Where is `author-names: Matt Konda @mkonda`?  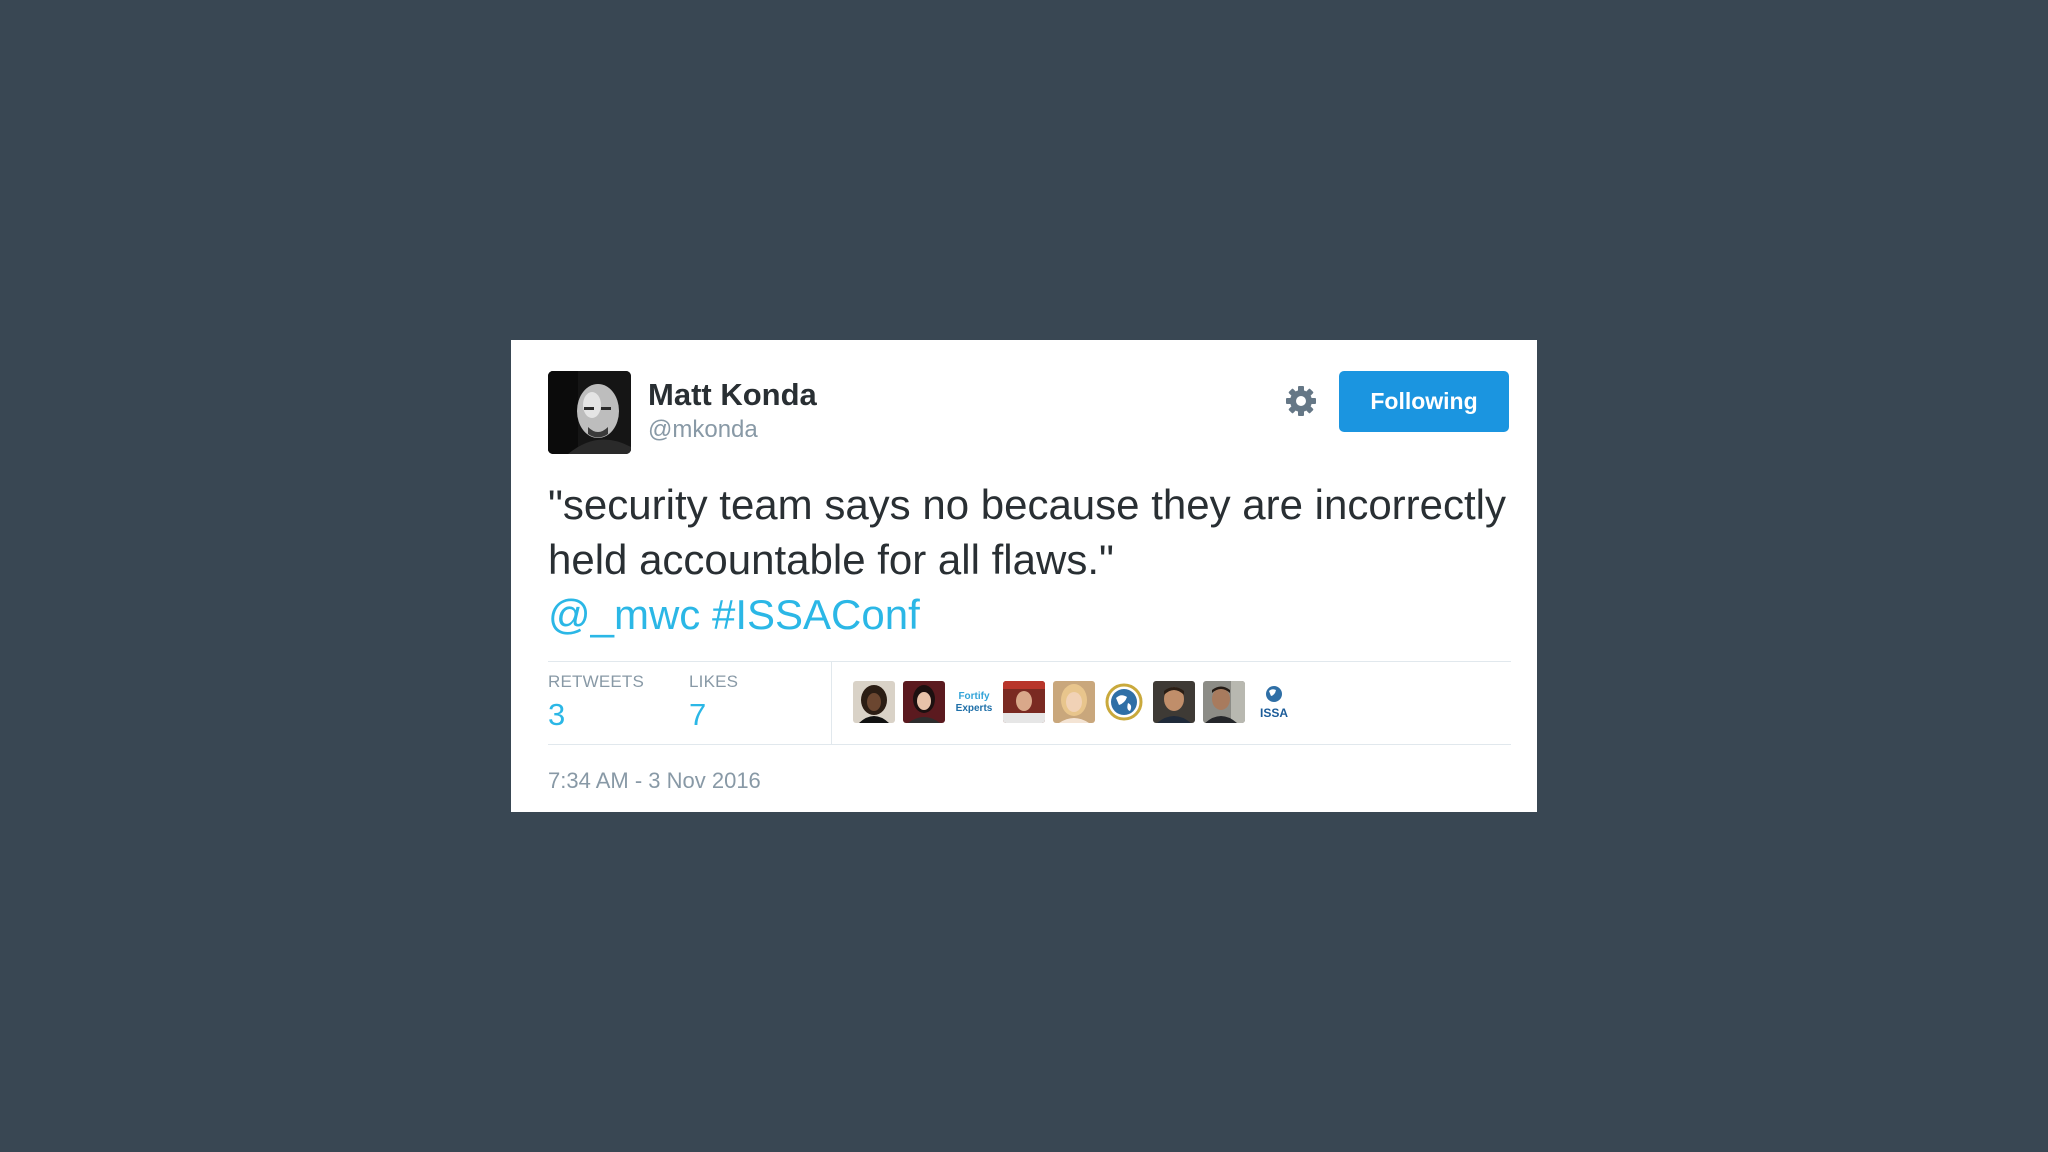 author-names: Matt Konda @mkonda is located at coordinates (732, 411).